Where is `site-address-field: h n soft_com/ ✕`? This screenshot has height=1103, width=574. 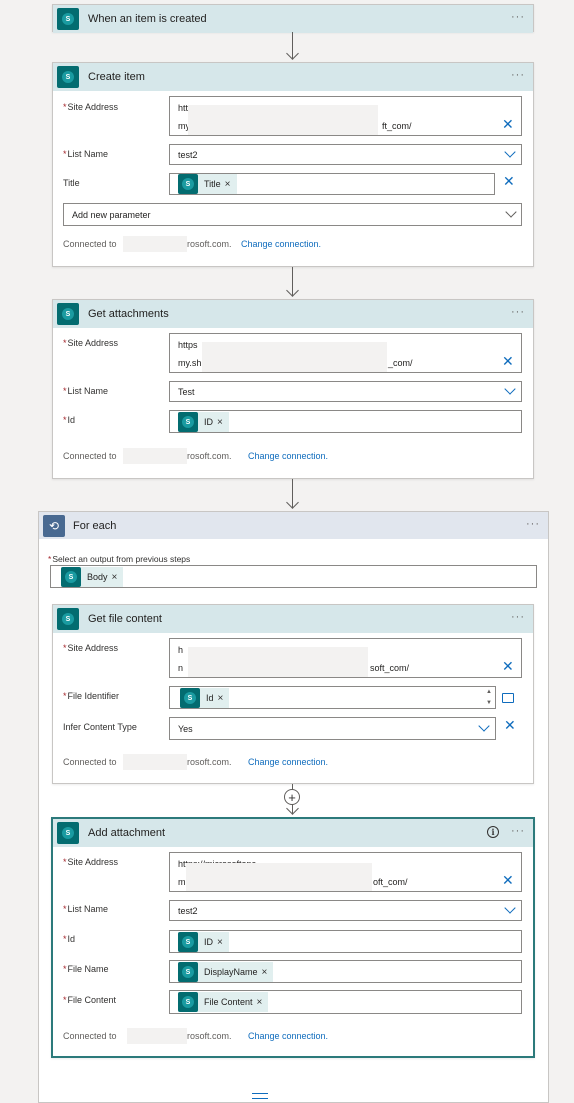
site-address-field: h n soft_com/ ✕ is located at coordinates (345, 658).